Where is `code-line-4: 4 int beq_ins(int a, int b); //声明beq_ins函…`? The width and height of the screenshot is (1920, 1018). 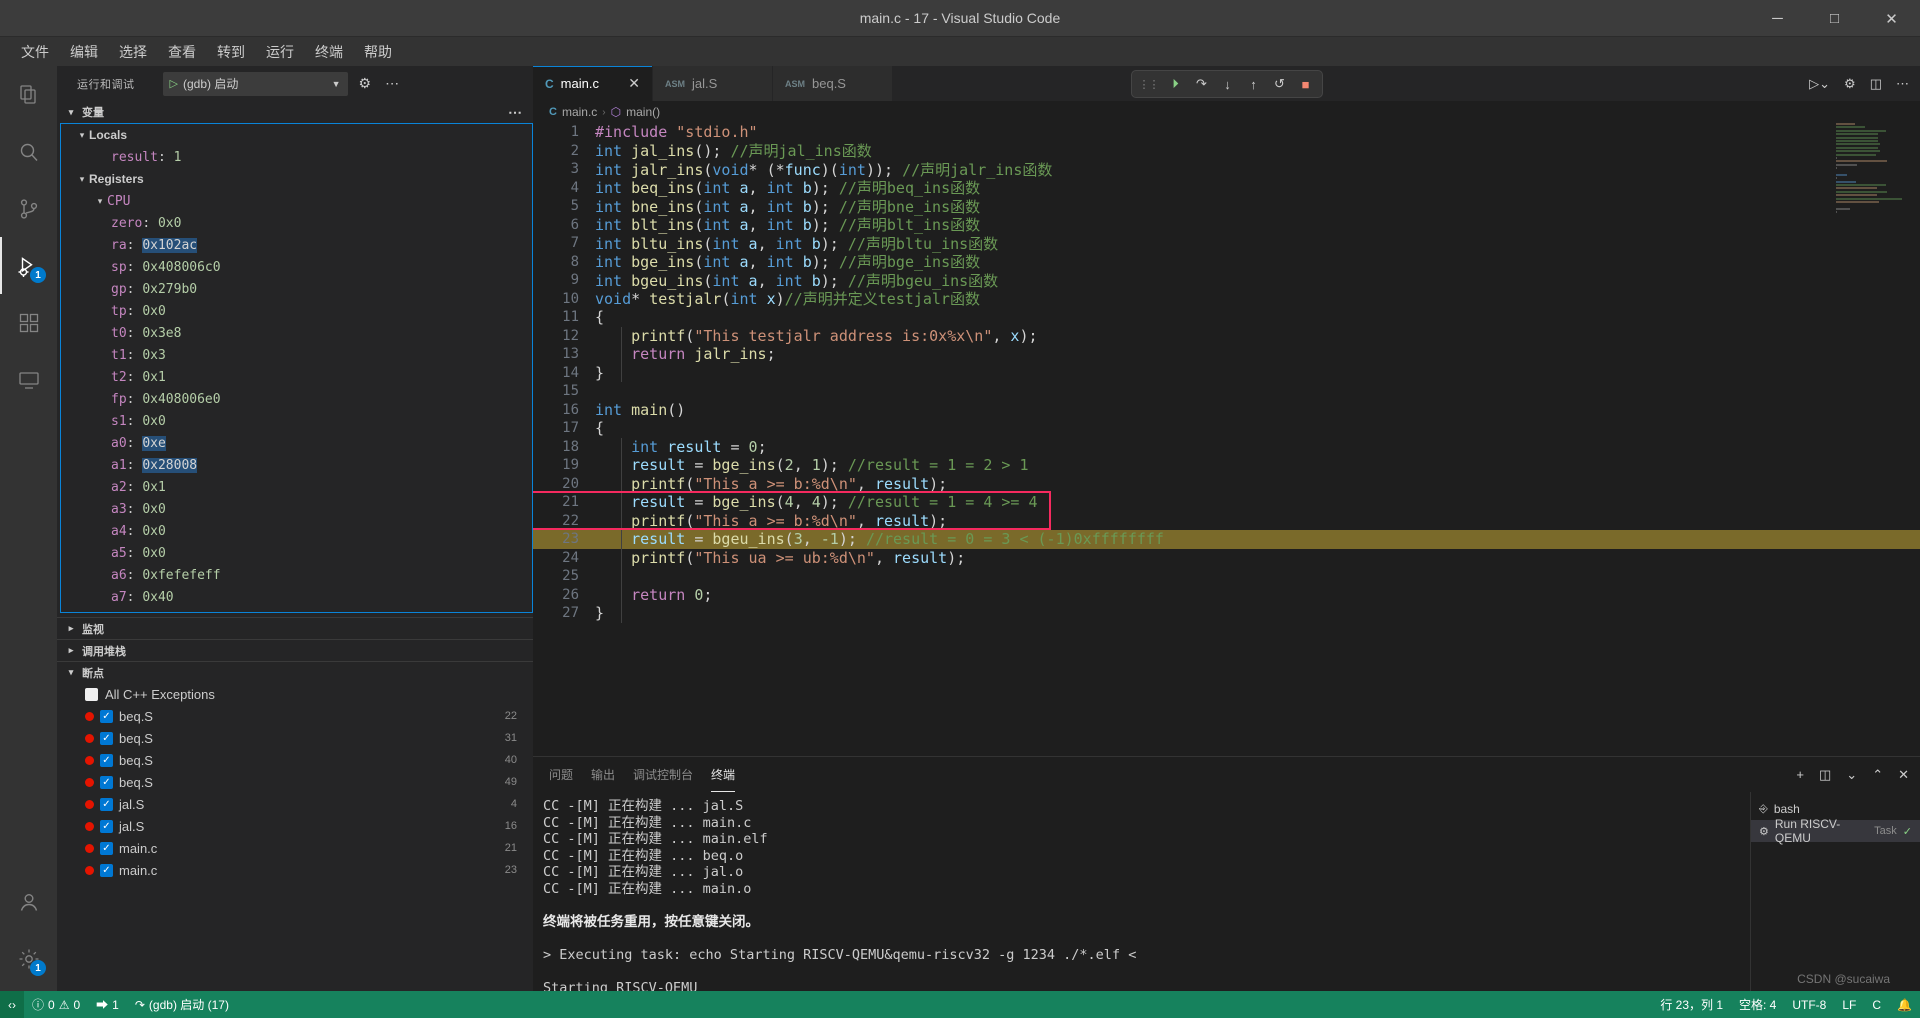 code-line-4: 4 int beq_ins(int a, int b); //声明beq_ins函… is located at coordinates (1226, 188).